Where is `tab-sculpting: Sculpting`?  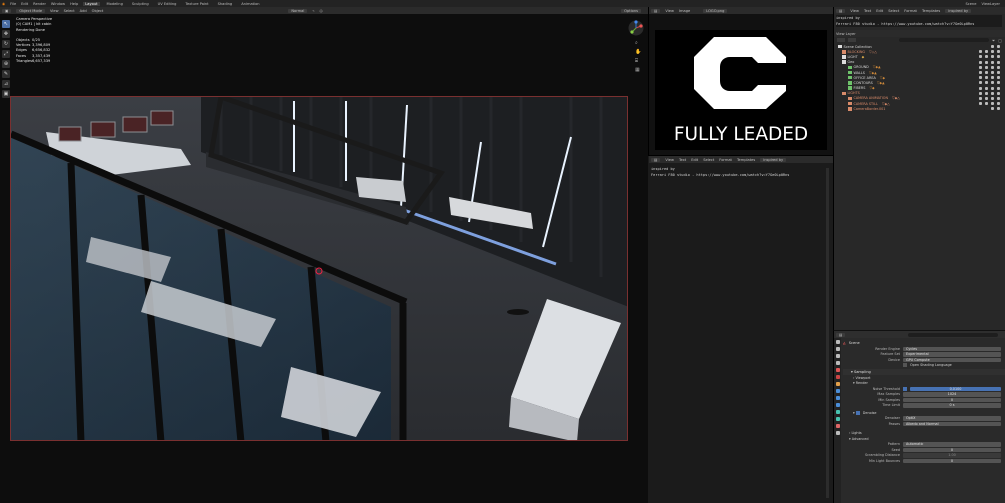 tab-sculpting: Sculpting is located at coordinates (140, 4).